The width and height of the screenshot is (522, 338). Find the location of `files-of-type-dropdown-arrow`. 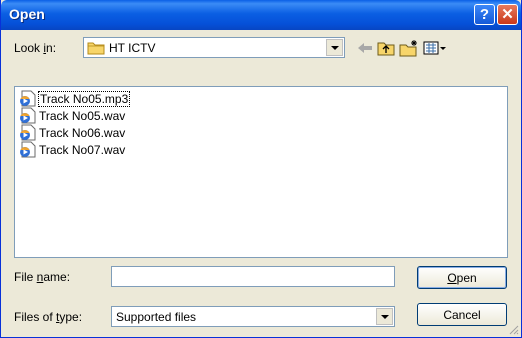

files-of-type-dropdown-arrow is located at coordinates (384, 316).